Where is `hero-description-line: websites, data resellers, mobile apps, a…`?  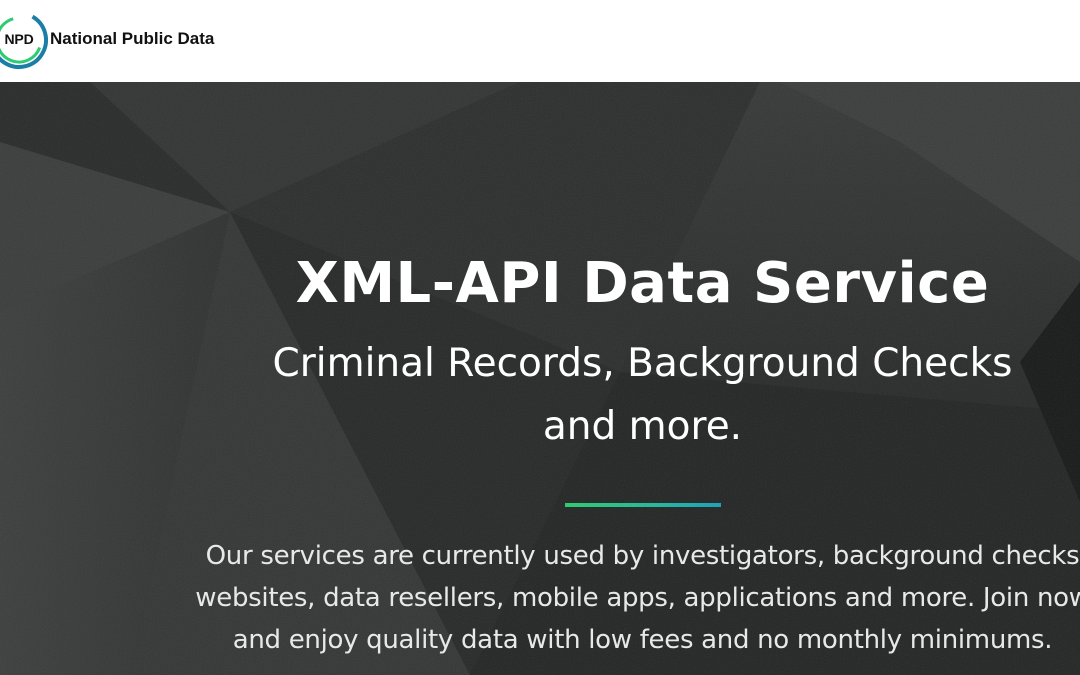
hero-description-line: websites, data resellers, mobile apps, a… is located at coordinates (637, 598).